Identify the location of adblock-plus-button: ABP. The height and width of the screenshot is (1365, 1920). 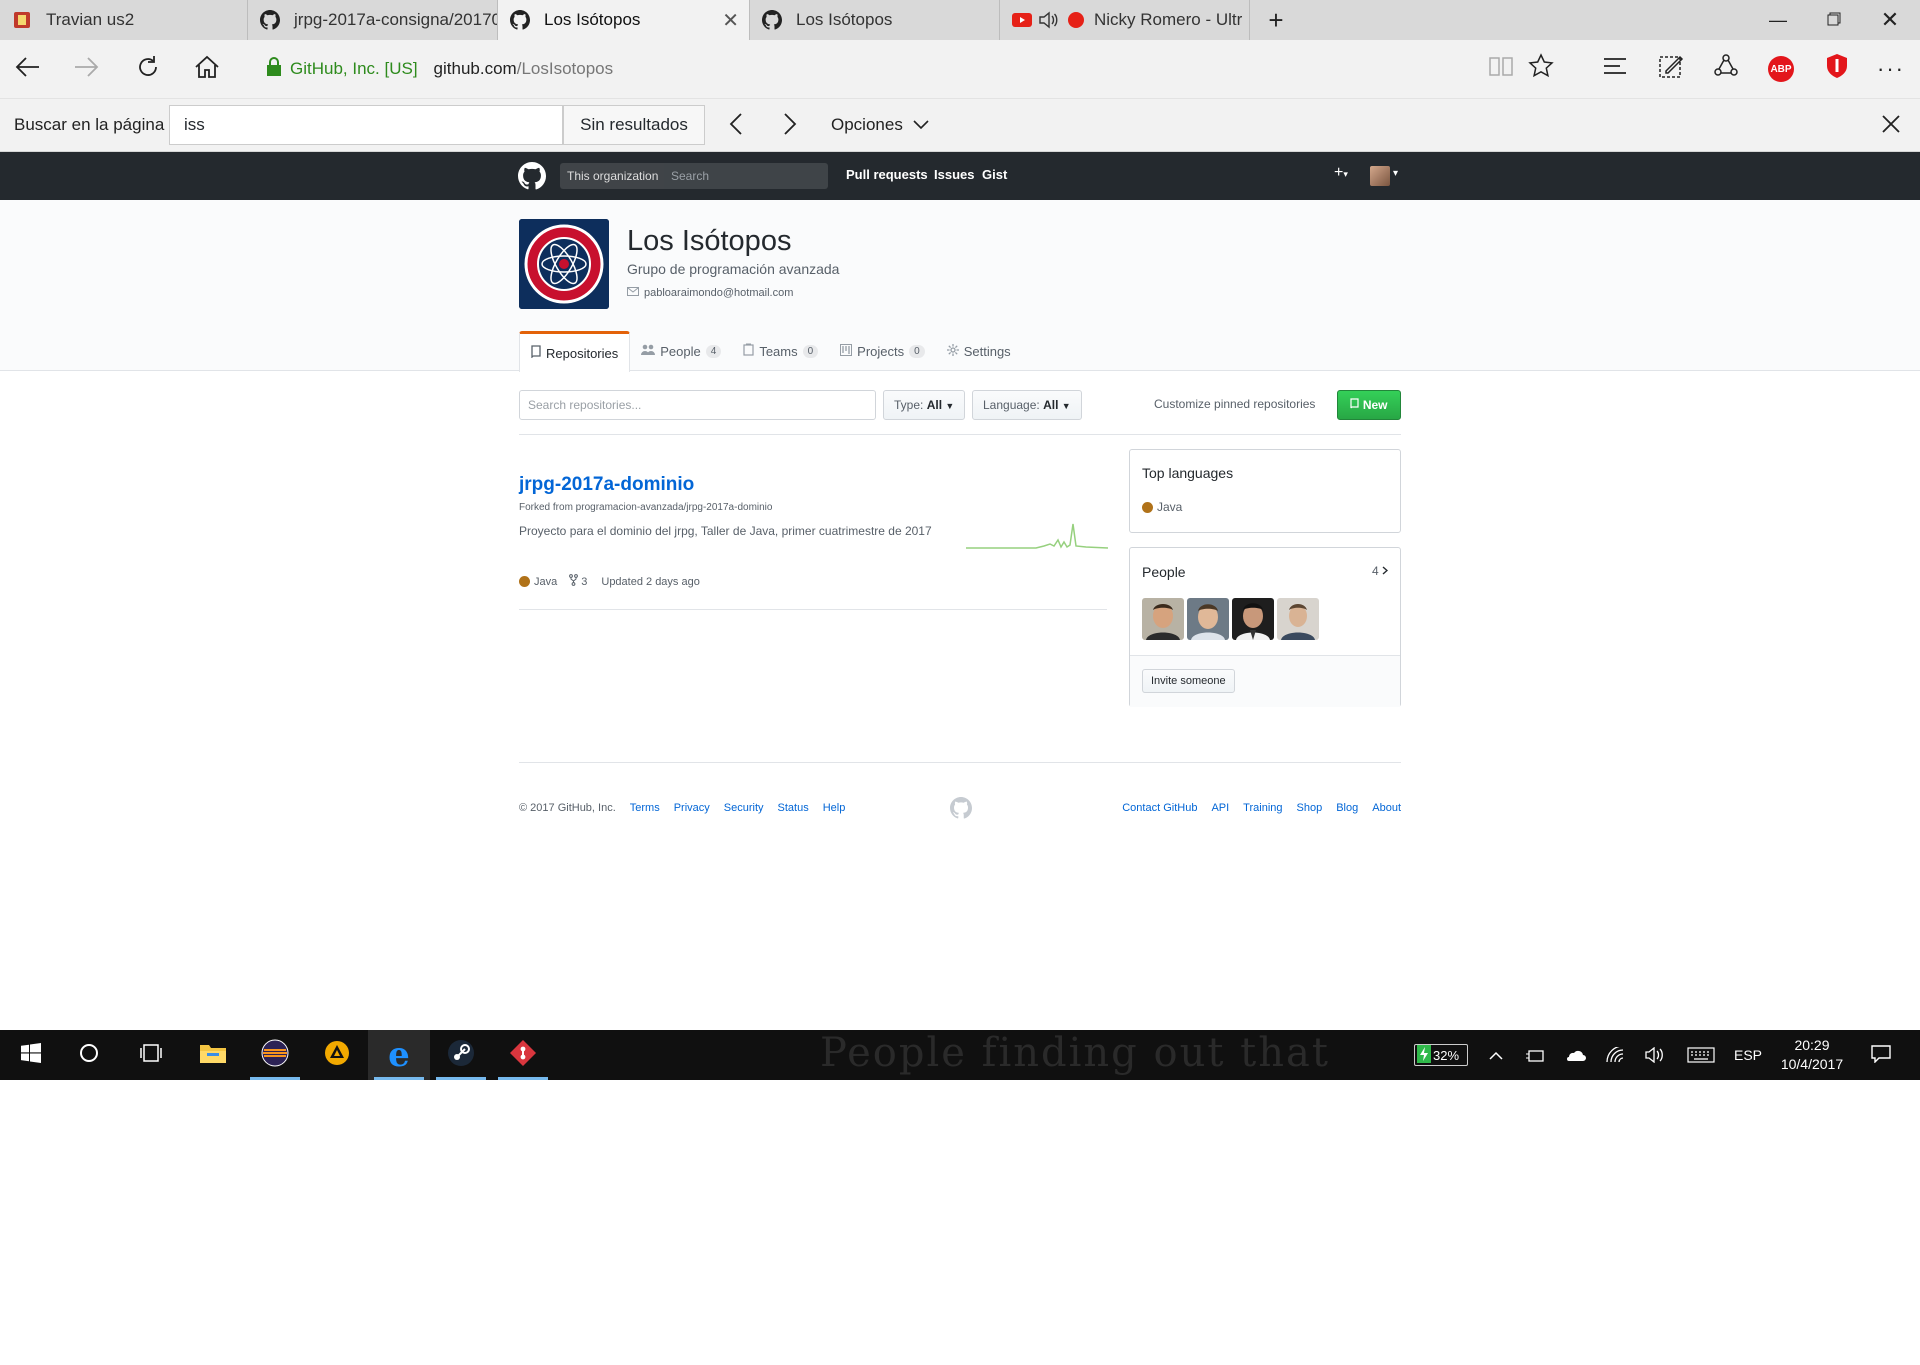
(1781, 69).